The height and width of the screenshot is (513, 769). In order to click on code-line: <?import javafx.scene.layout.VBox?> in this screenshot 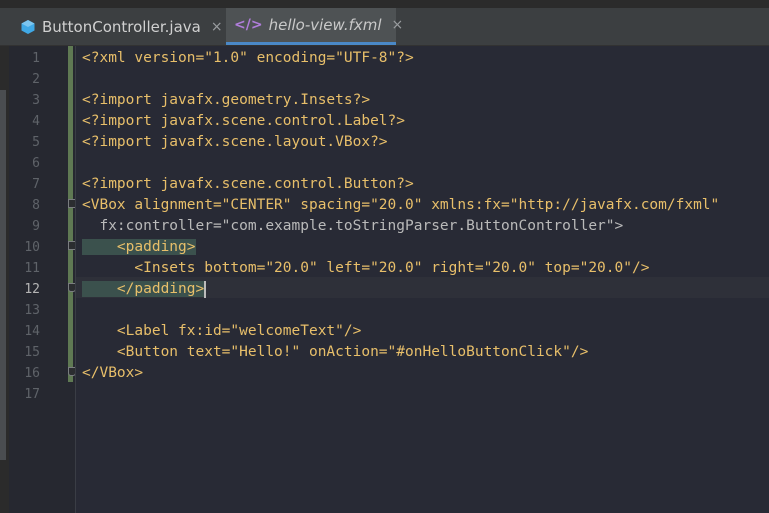, I will do `click(235, 142)`.